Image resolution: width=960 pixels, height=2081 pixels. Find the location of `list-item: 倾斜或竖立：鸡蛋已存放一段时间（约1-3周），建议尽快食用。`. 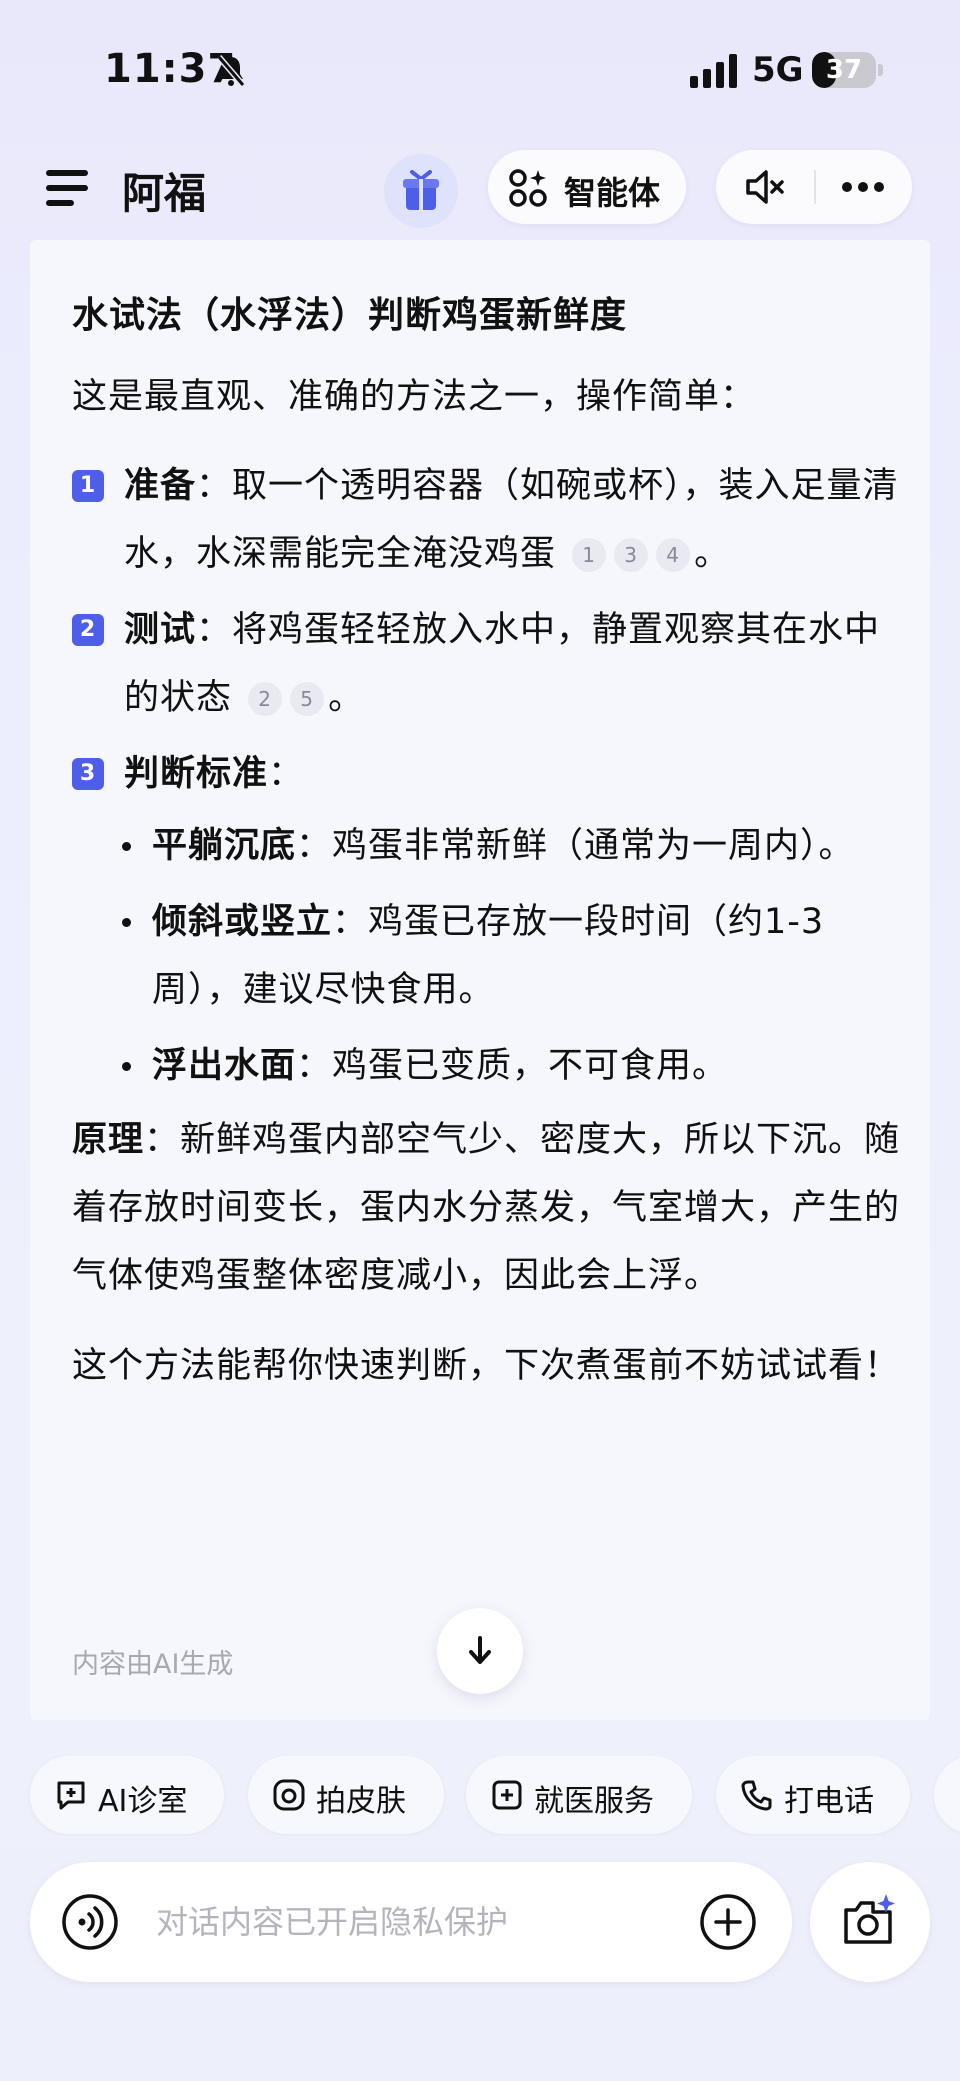

list-item: 倾斜或竖立：鸡蛋已存放一段时间（约1-3周），建议尽快食用。 is located at coordinates (512, 956).